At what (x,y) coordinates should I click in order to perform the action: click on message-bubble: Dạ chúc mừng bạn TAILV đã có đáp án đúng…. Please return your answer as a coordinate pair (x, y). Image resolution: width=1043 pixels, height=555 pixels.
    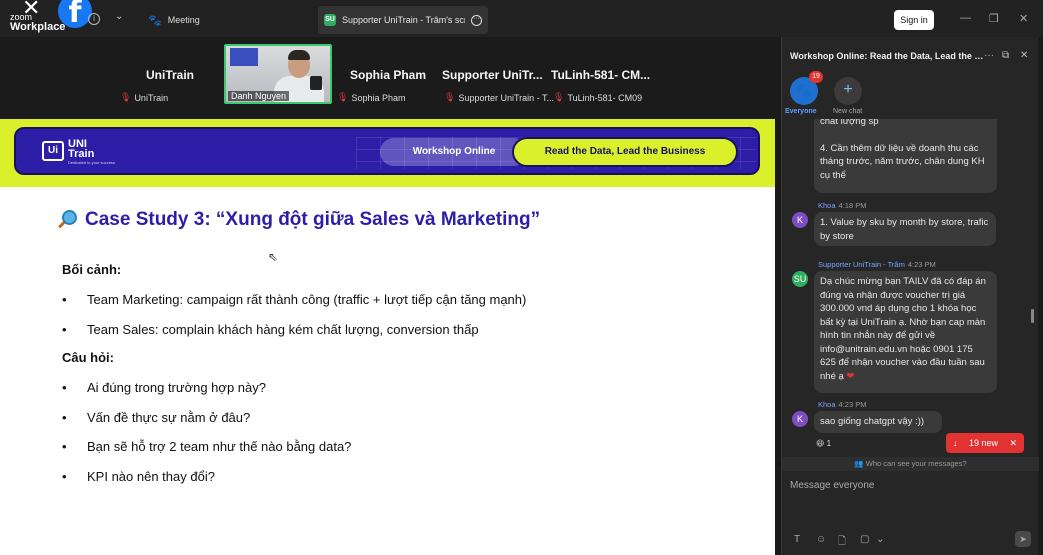
    Looking at the image, I should click on (905, 332).